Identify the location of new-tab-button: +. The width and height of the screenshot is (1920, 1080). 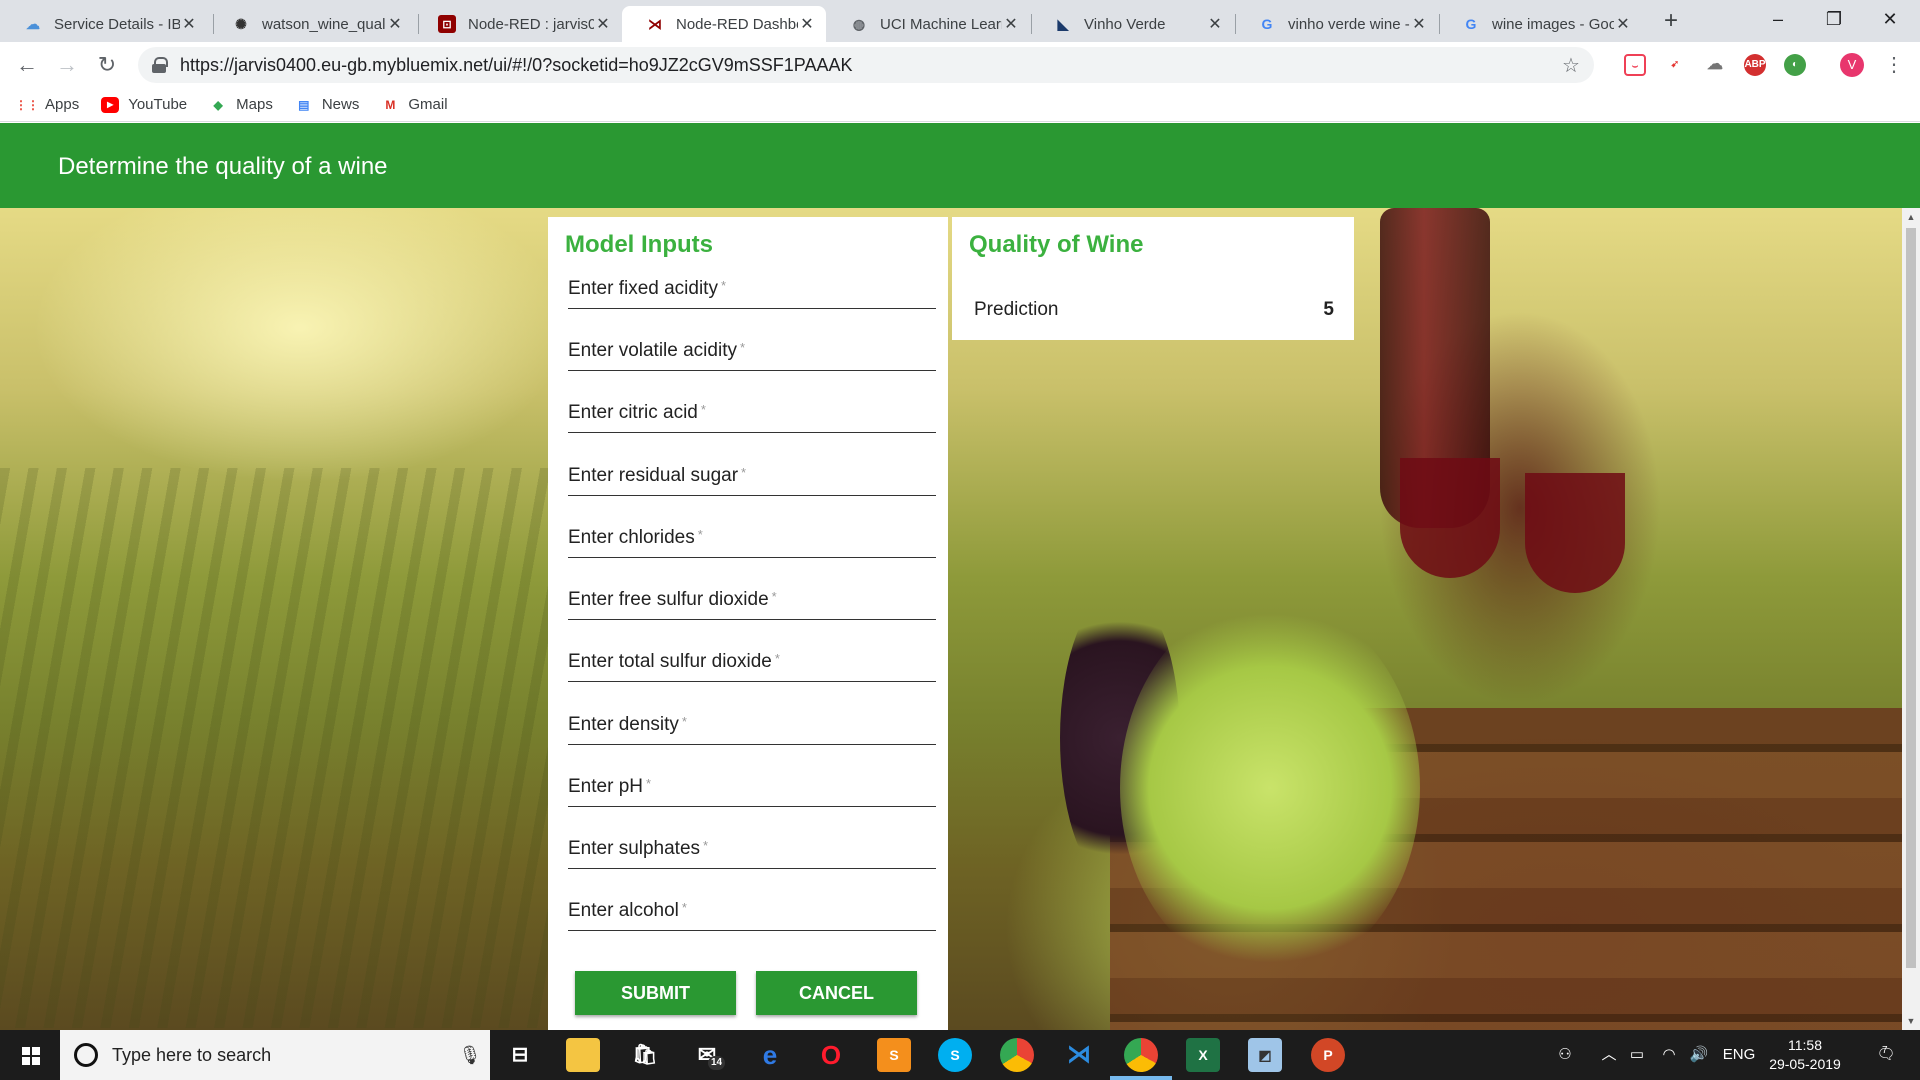
(1671, 21).